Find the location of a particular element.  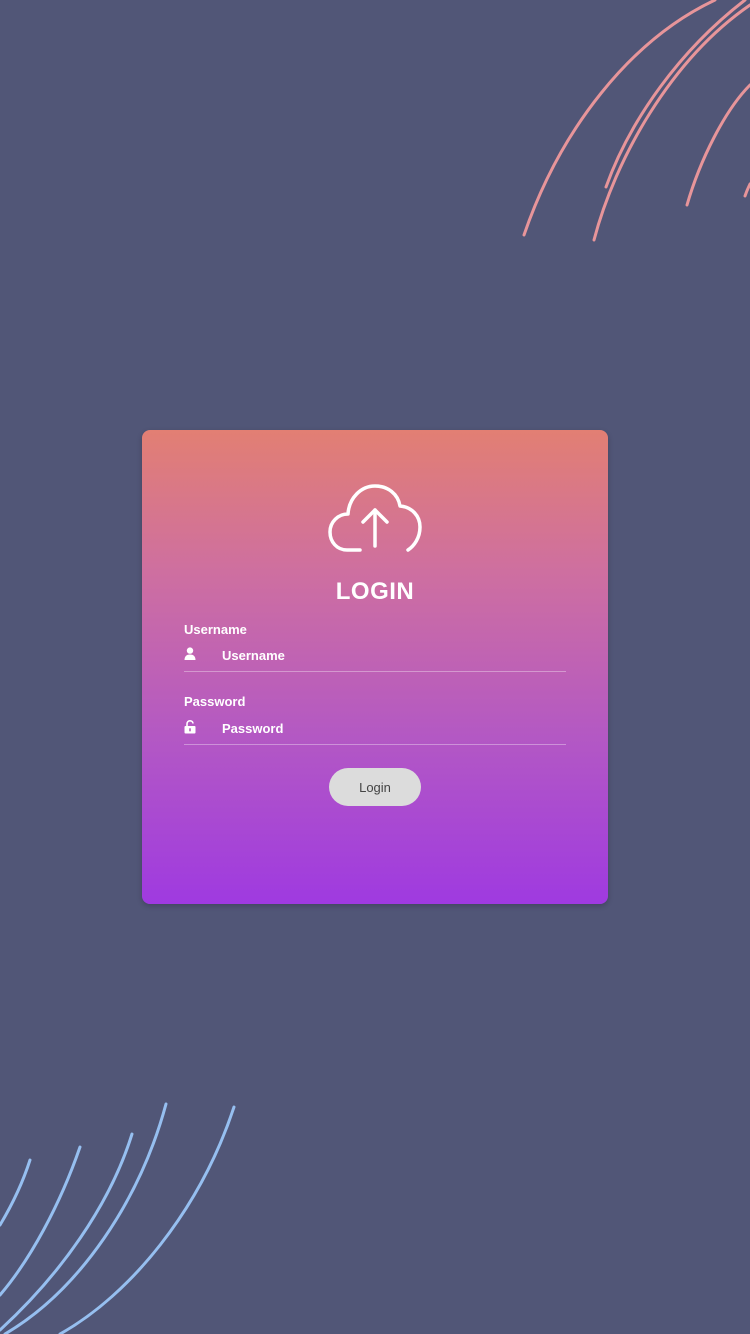

username-field is located at coordinates (375, 657).